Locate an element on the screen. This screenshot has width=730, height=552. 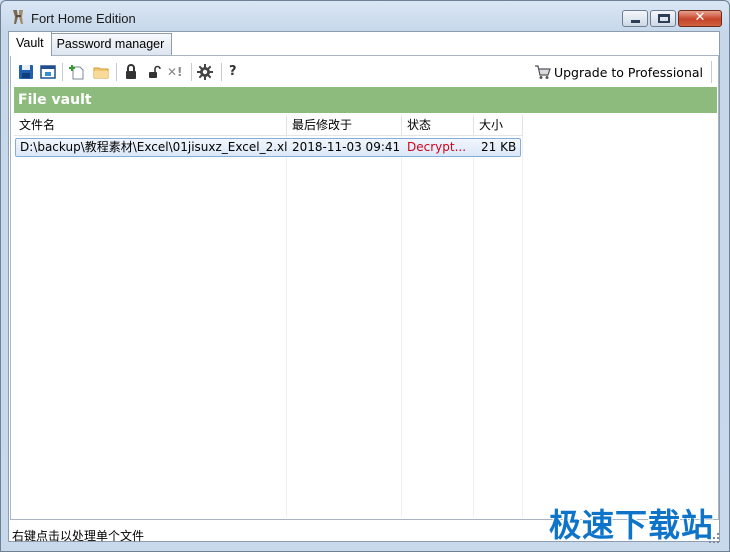
tab-vault: Vault is located at coordinates (30, 43).